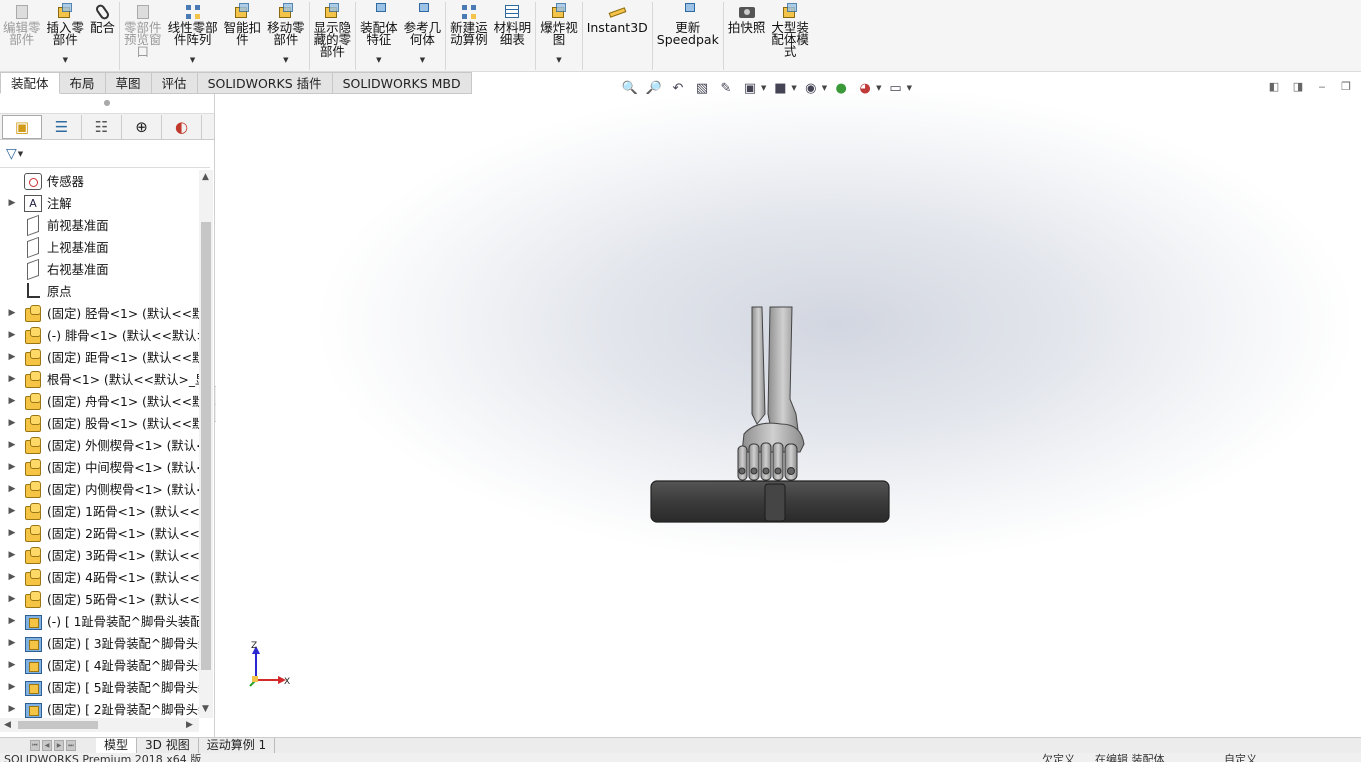 The height and width of the screenshot is (762, 1361). What do you see at coordinates (559, 35) in the screenshot?
I see `exploded-view-button: 爆炸视 图 ▼` at bounding box center [559, 35].